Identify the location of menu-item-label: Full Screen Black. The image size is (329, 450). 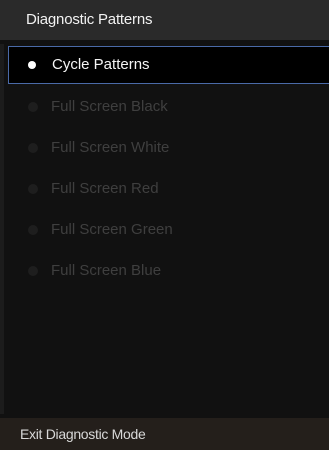
(109, 106).